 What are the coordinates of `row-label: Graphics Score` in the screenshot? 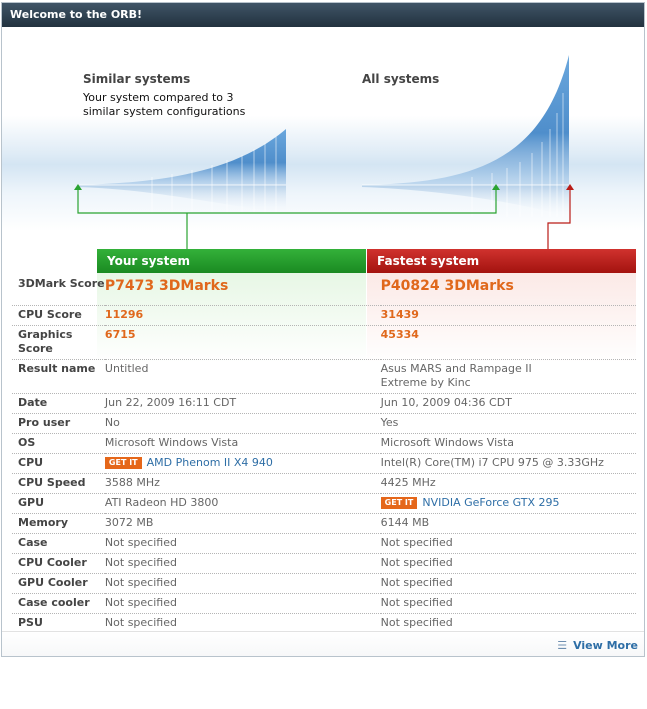 It's located at (58, 342).